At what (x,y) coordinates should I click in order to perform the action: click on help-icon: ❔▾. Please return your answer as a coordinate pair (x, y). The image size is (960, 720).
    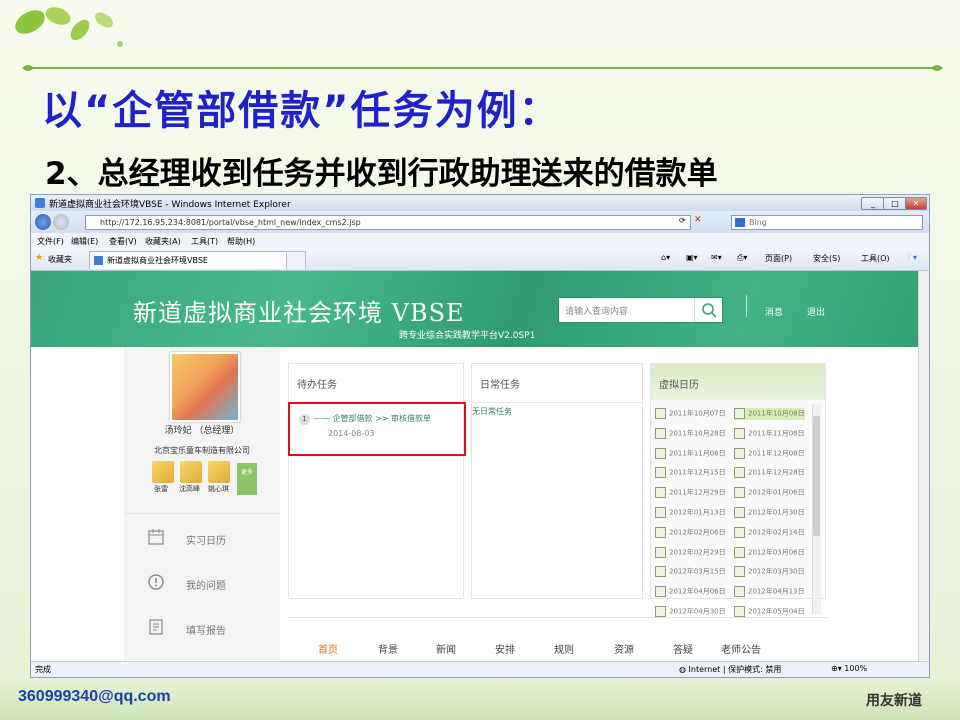
    Looking at the image, I should click on (910, 257).